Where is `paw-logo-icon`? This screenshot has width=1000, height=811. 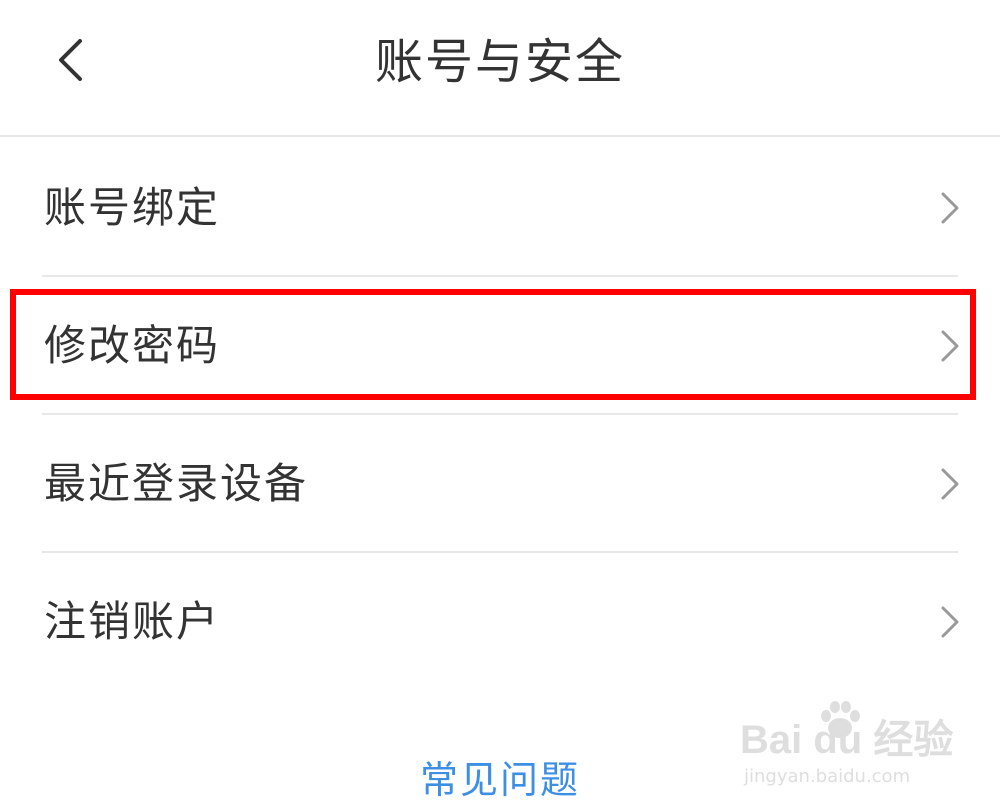 paw-logo-icon is located at coordinates (840, 722).